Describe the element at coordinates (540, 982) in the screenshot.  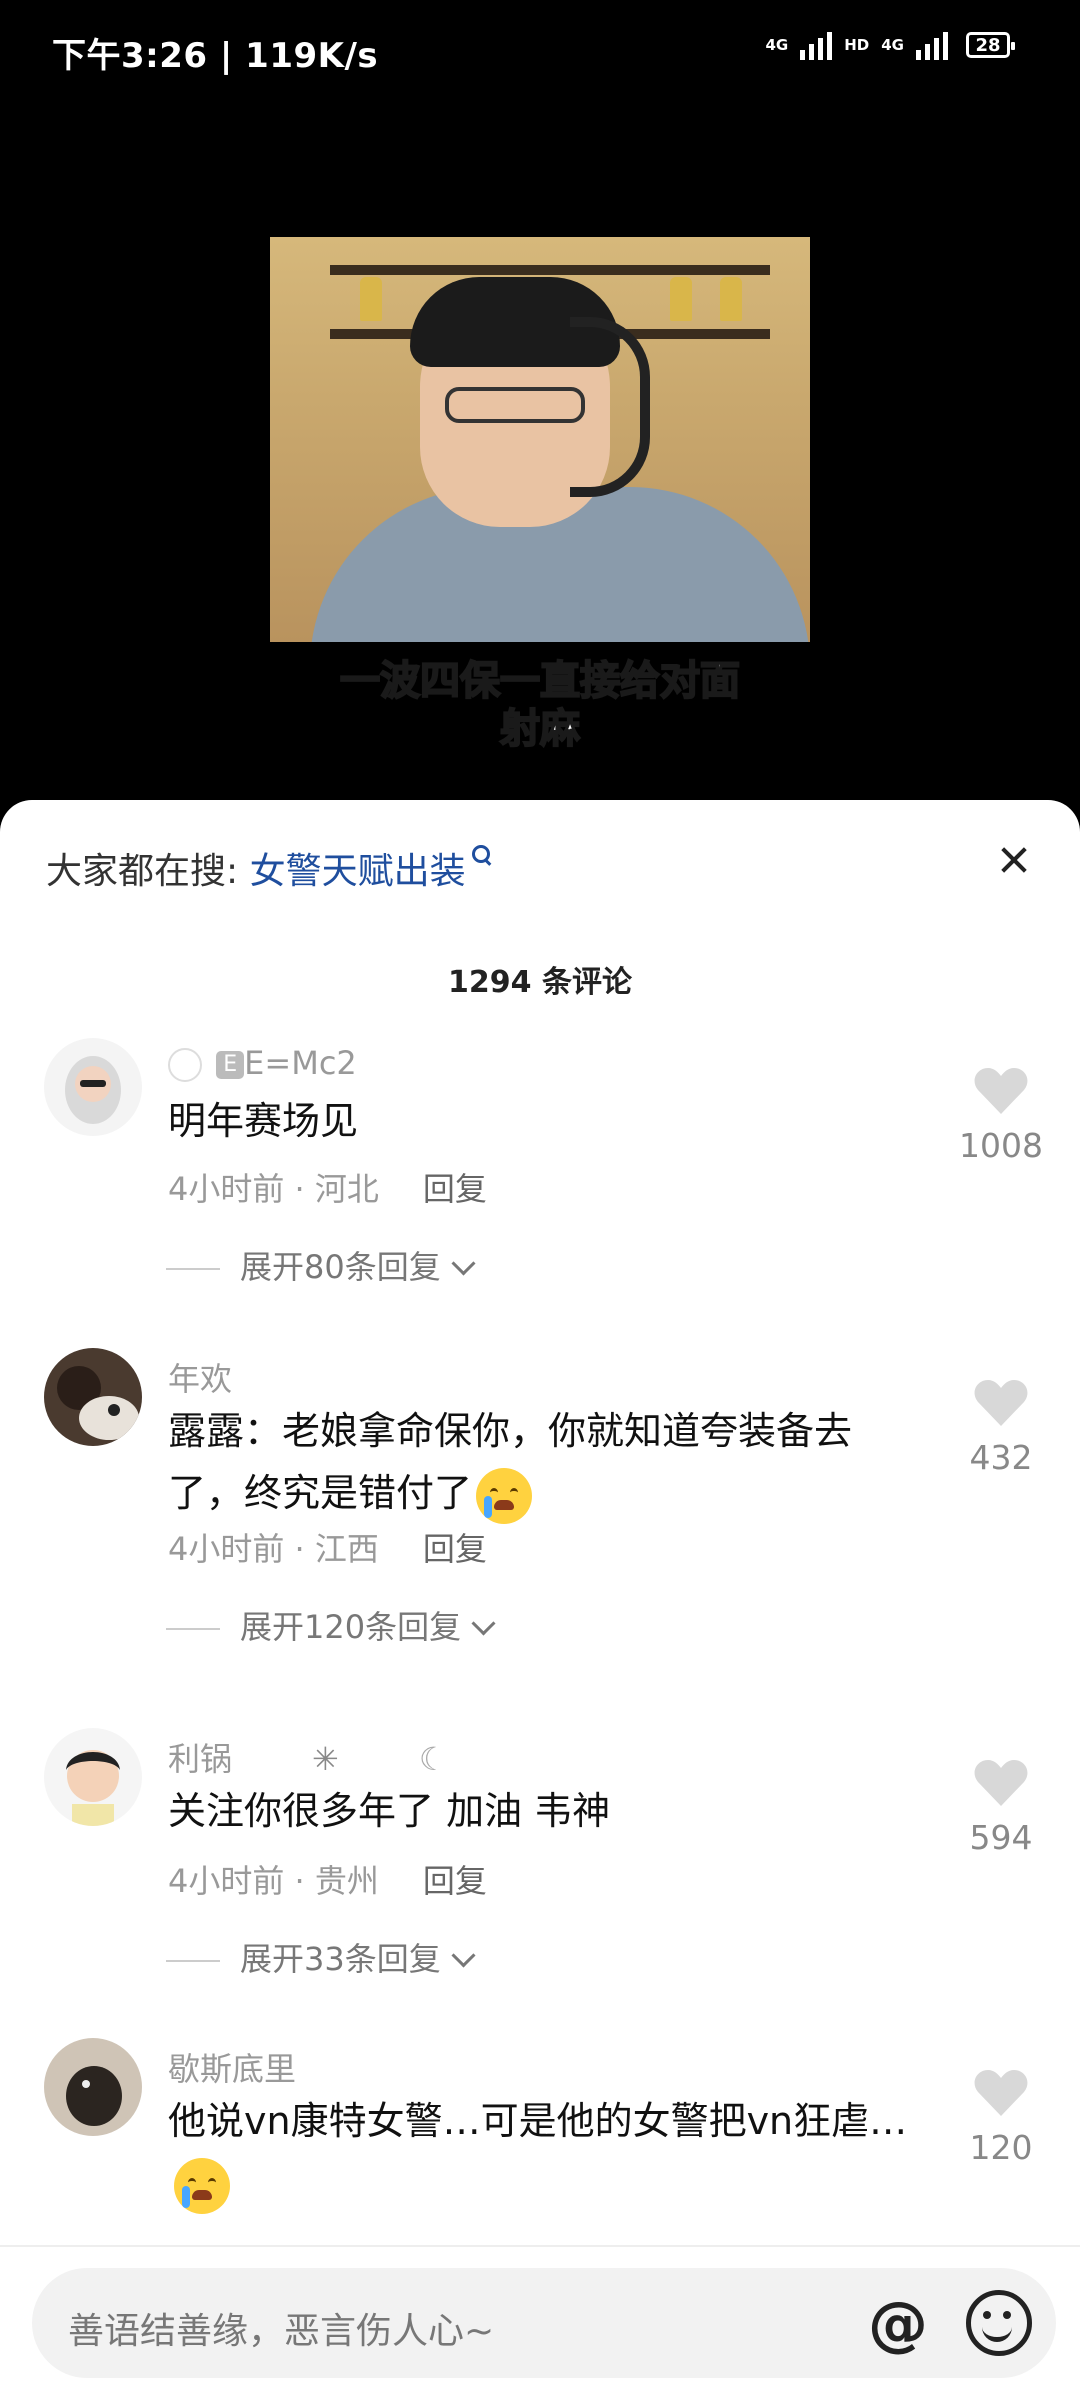
I see `comment-count: 1294 条评论` at that location.